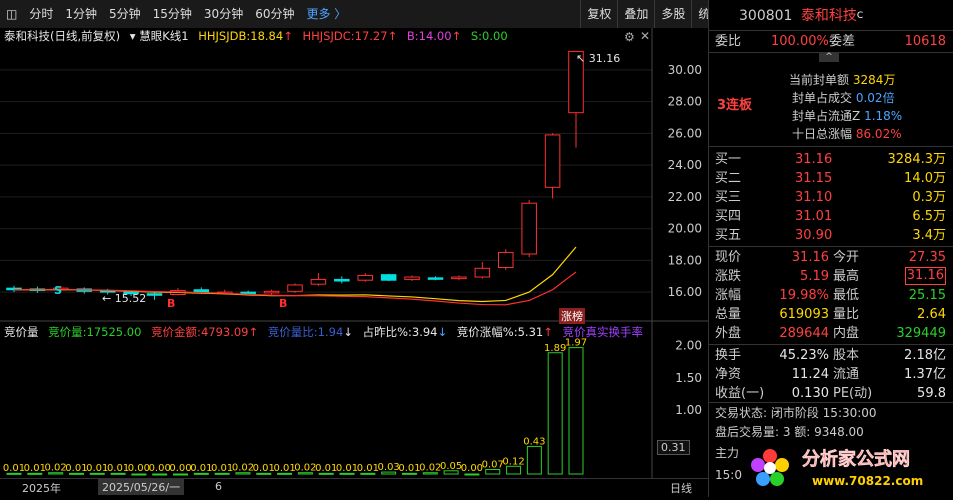 The image size is (953, 500). I want to click on hhjsjdb-value: 18.84, so click(267, 36).